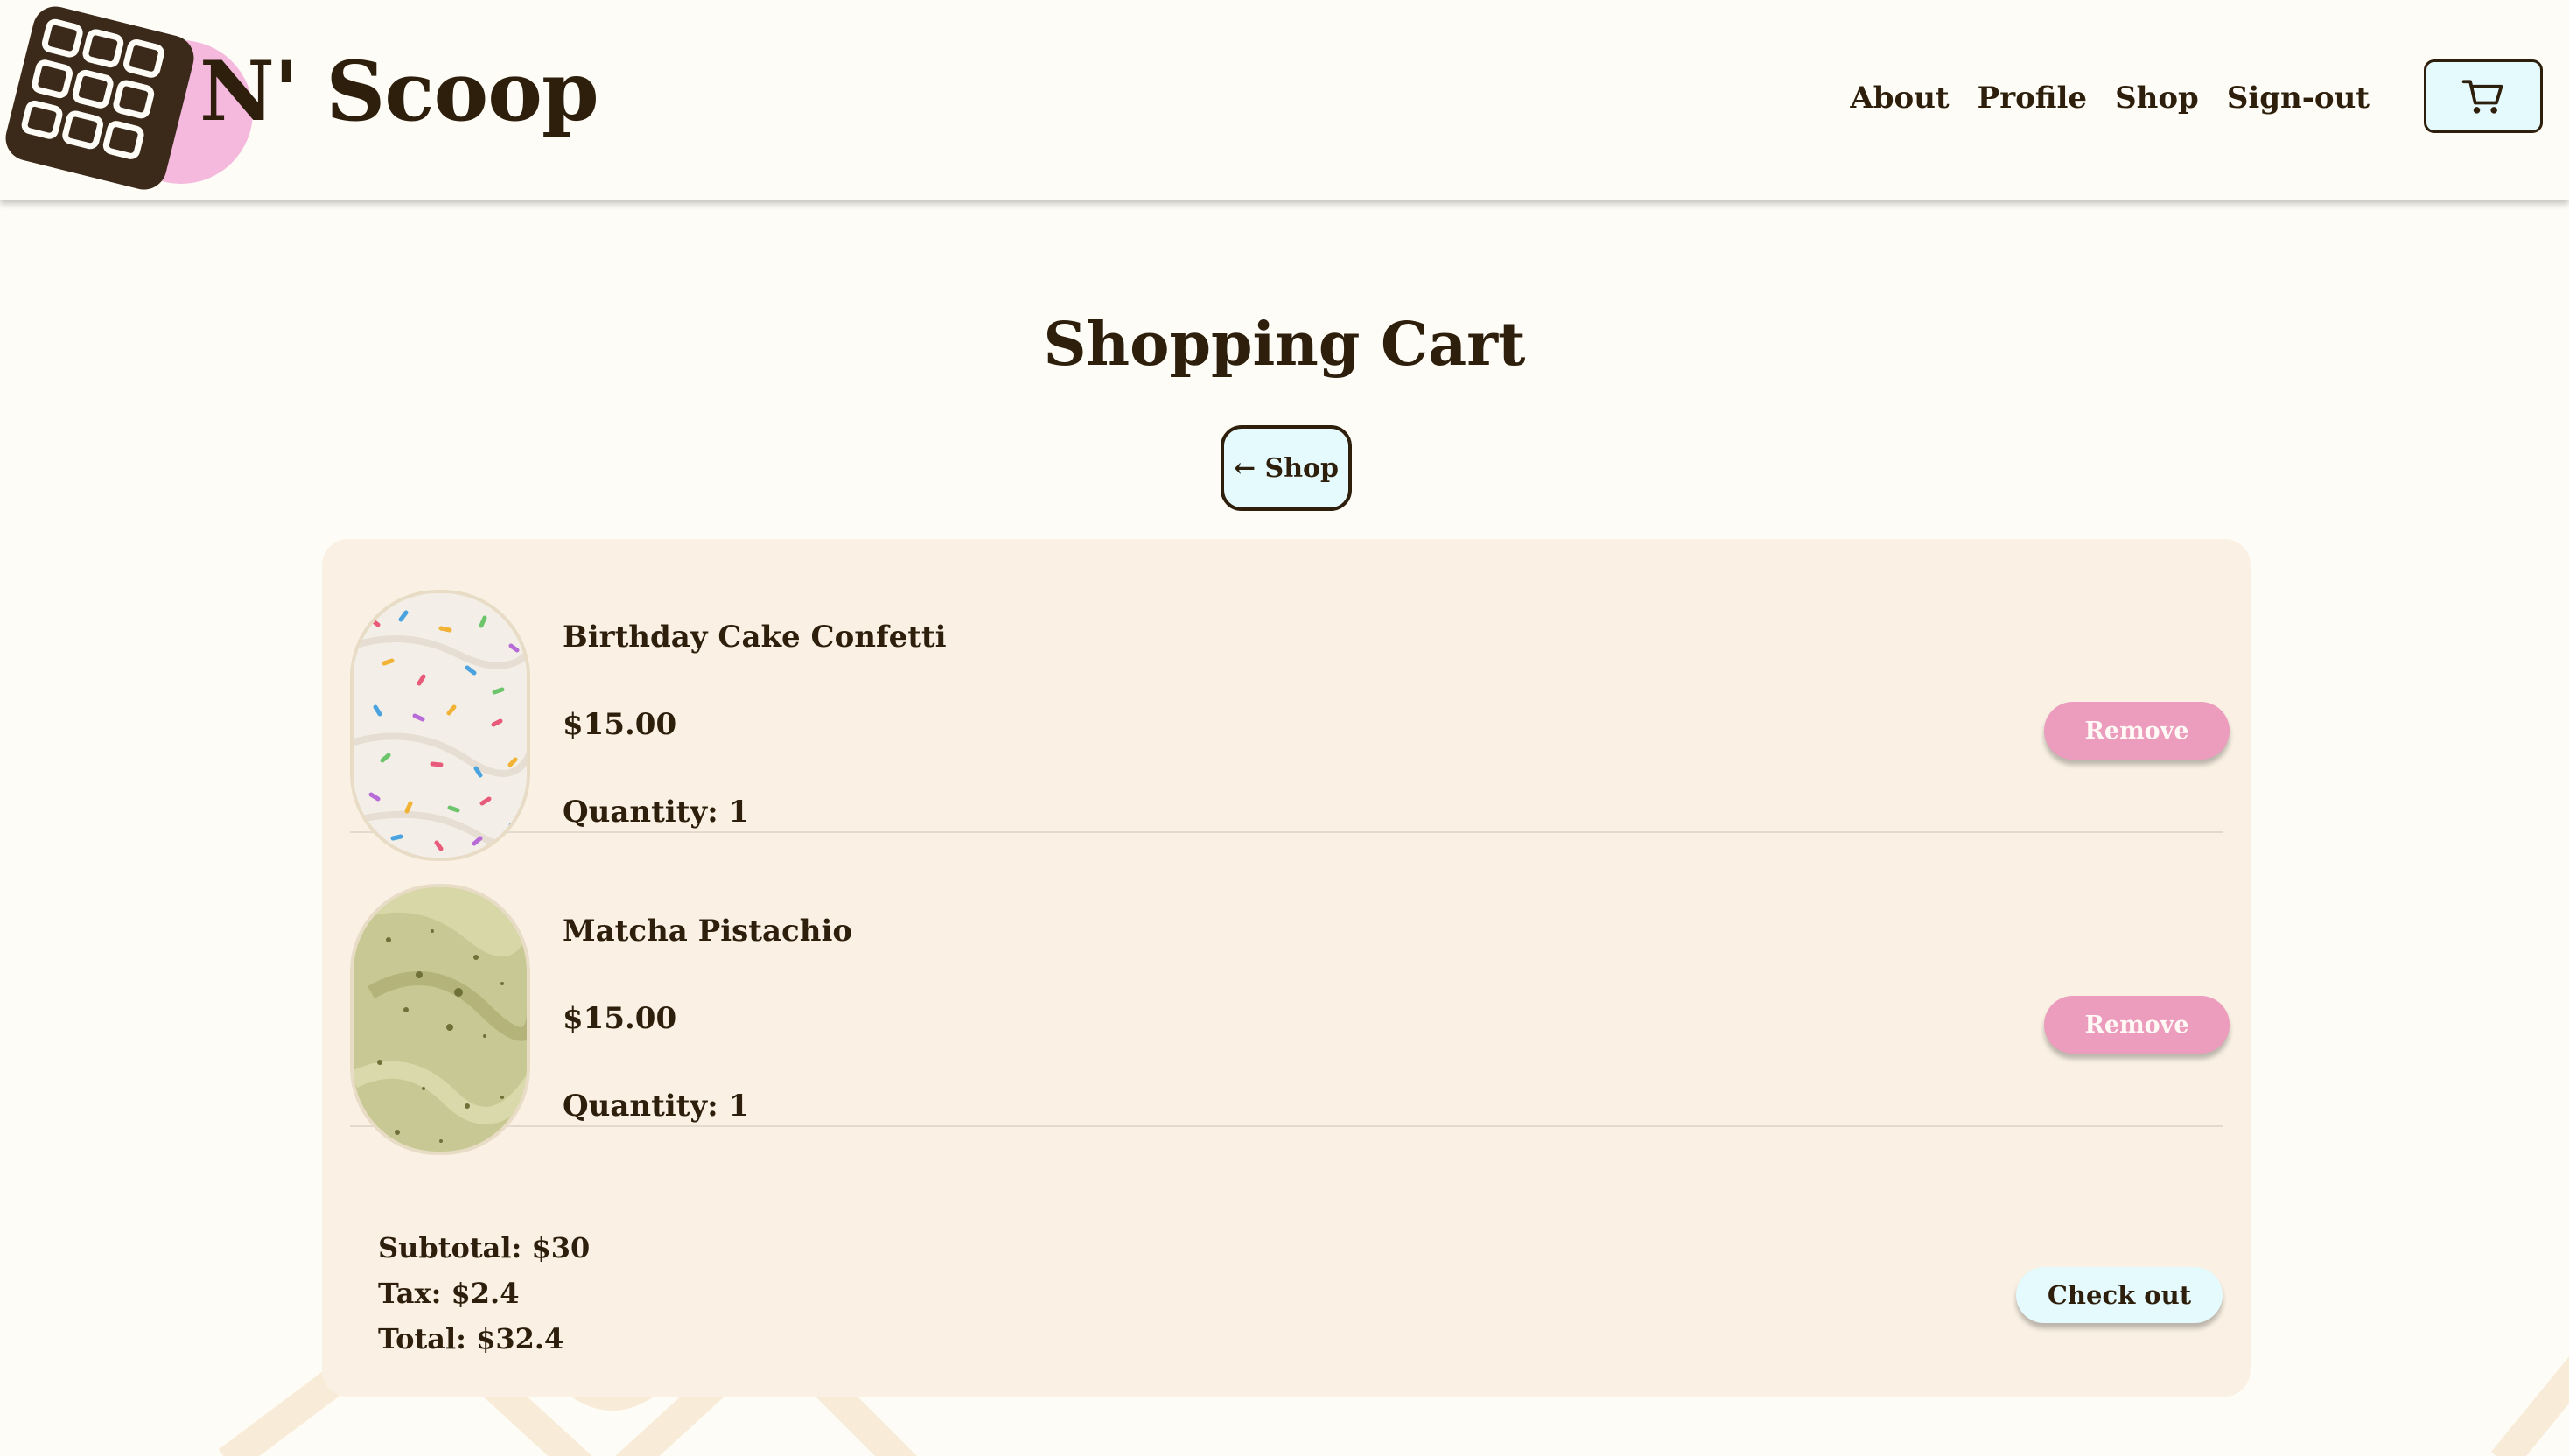  I want to click on cart-icon, so click(2482, 97).